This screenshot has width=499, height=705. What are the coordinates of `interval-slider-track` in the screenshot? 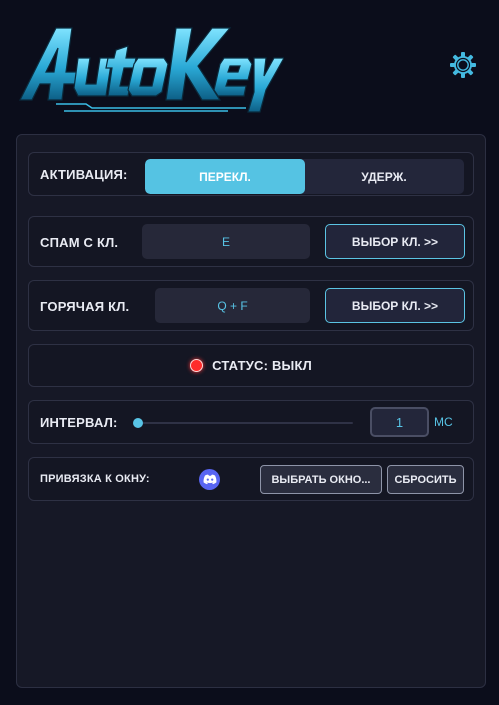 It's located at (246, 423).